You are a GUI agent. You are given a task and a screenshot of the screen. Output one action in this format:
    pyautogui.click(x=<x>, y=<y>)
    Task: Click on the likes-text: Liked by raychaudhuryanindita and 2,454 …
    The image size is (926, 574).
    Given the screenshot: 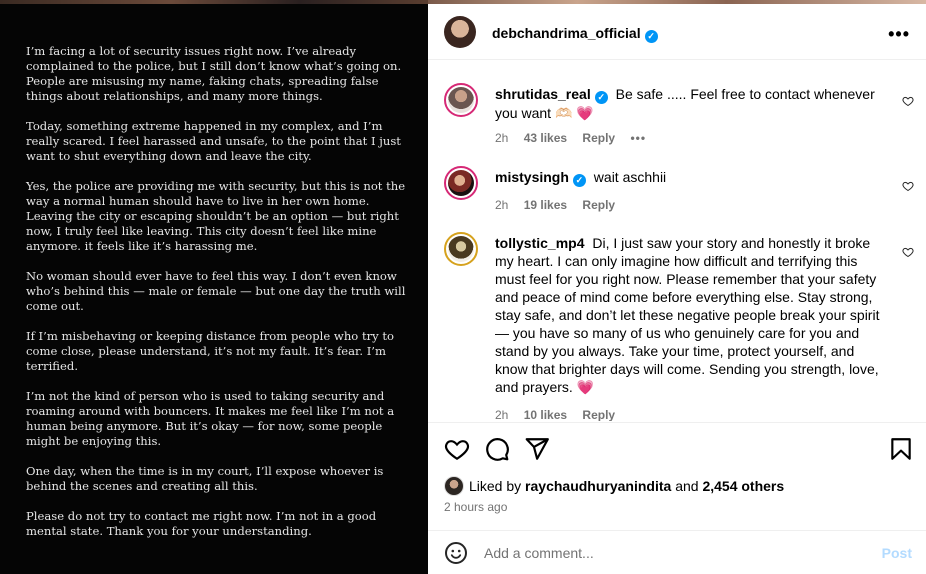 What is the action you would take?
    pyautogui.click(x=626, y=486)
    